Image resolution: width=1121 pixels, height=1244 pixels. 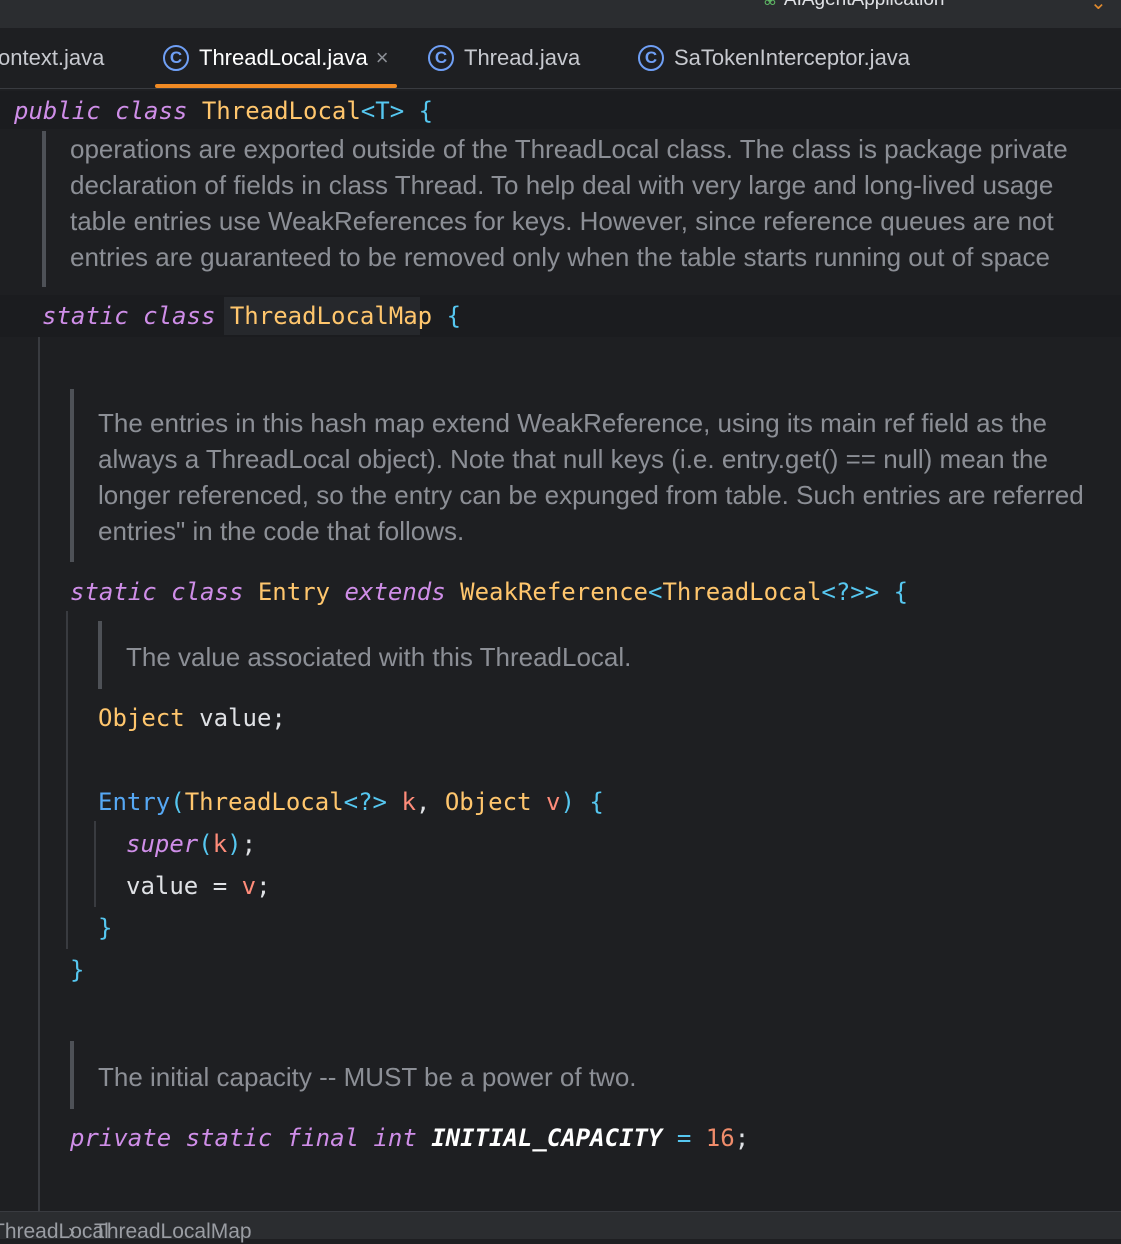 I want to click on number-literal: 16, so click(x=720, y=1138).